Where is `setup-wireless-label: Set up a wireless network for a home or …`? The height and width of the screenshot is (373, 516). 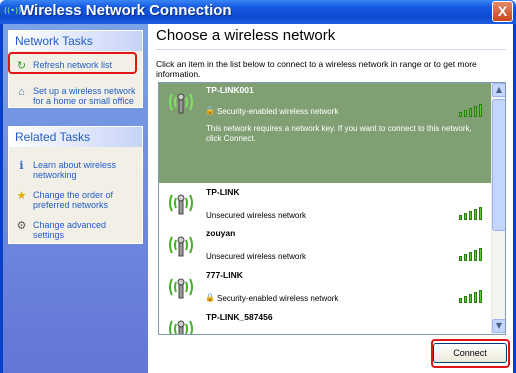
setup-wireless-label: Set up a wireless network for a home or … is located at coordinates (84, 96).